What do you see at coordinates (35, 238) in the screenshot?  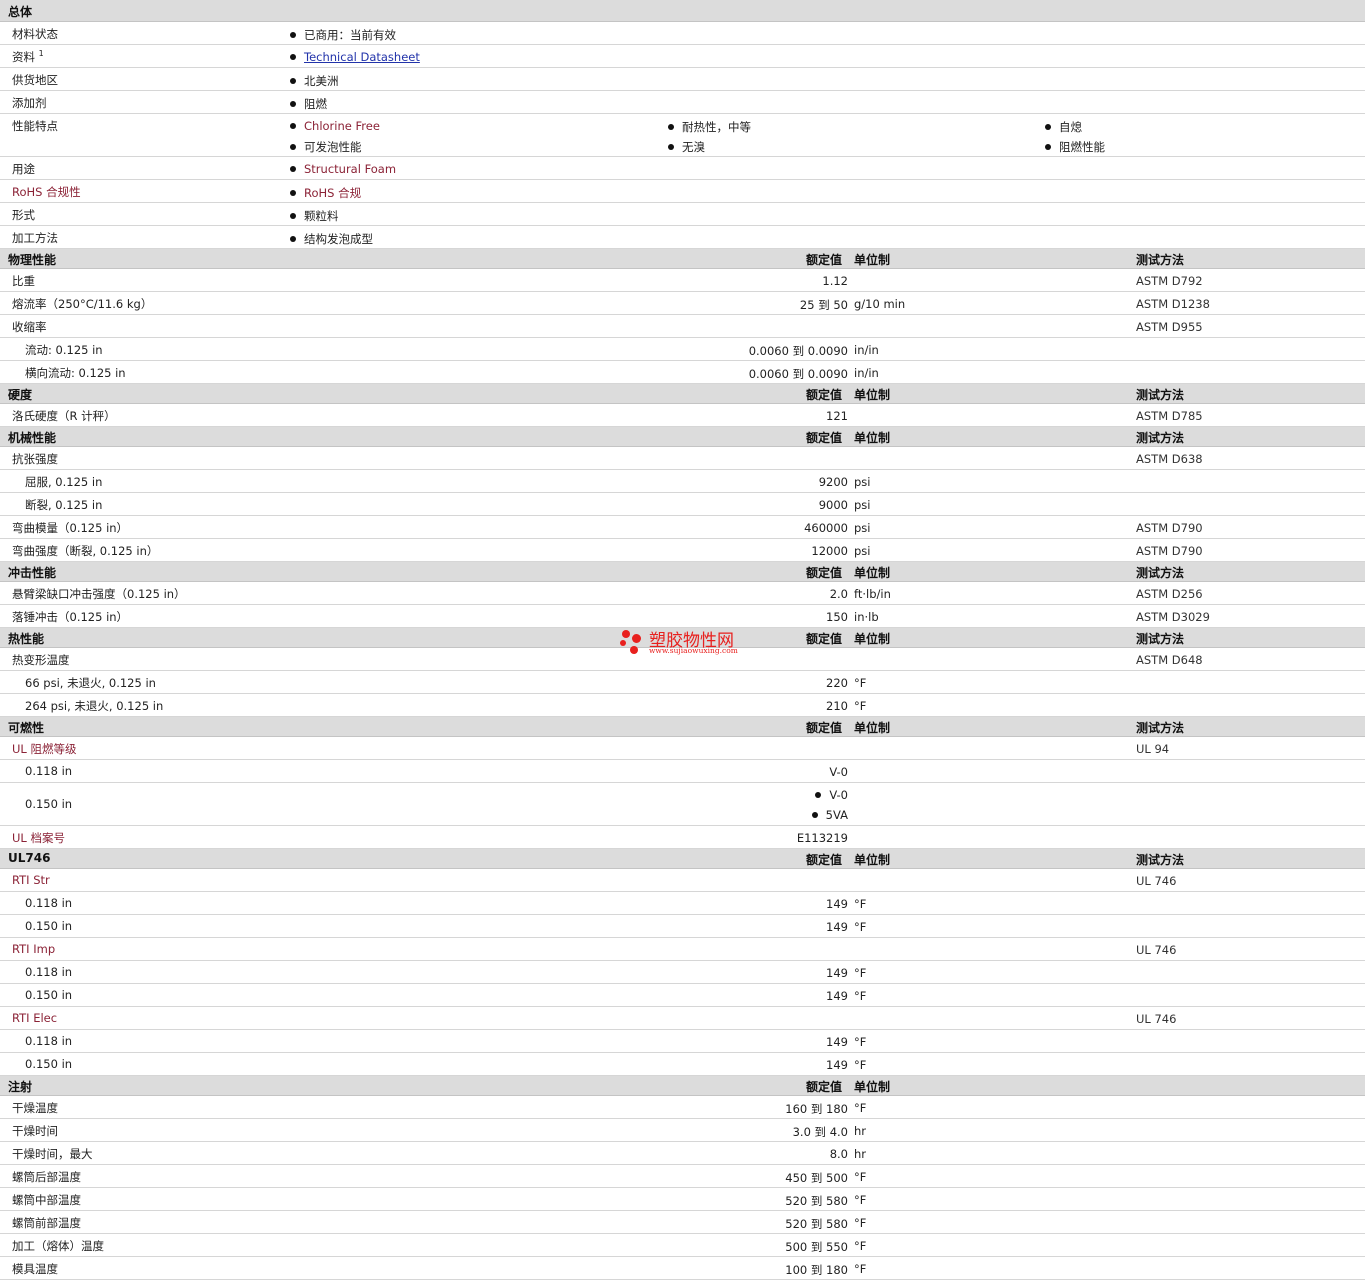 I see `general-label: 加工方法` at bounding box center [35, 238].